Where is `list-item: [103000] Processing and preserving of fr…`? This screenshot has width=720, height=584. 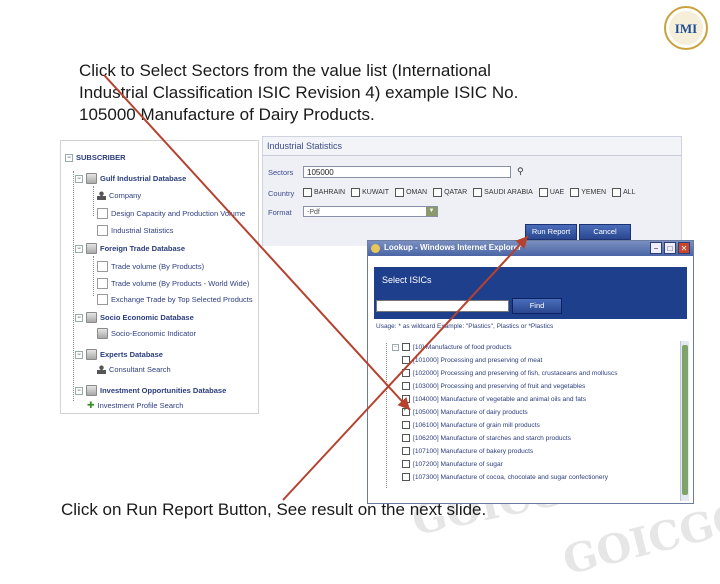
list-item: [103000] Processing and preserving of fr… is located at coordinates (493, 386).